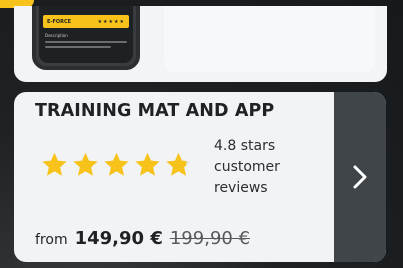  Describe the element at coordinates (59, 21) in the screenshot. I see `phone-brand-label: E-FORCE` at that location.